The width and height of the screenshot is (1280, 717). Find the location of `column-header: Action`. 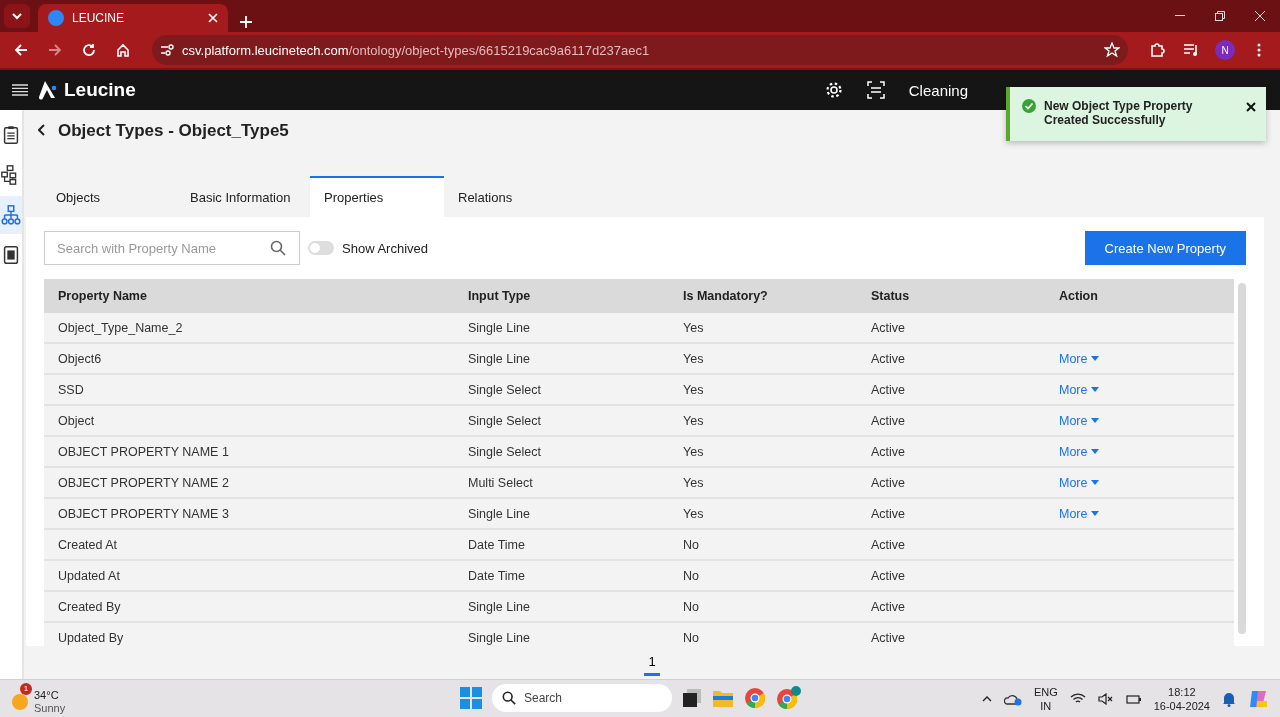

column-header: Action is located at coordinates (1139, 296).